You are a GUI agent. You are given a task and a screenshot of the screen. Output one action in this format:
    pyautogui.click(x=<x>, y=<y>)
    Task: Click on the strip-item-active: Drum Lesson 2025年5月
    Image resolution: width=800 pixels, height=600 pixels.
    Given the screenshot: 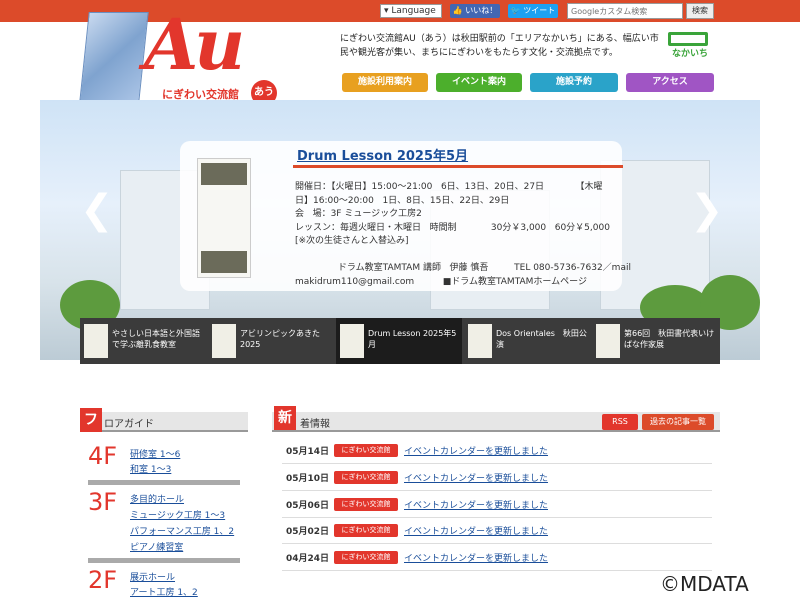 What is the action you would take?
    pyautogui.click(x=399, y=341)
    